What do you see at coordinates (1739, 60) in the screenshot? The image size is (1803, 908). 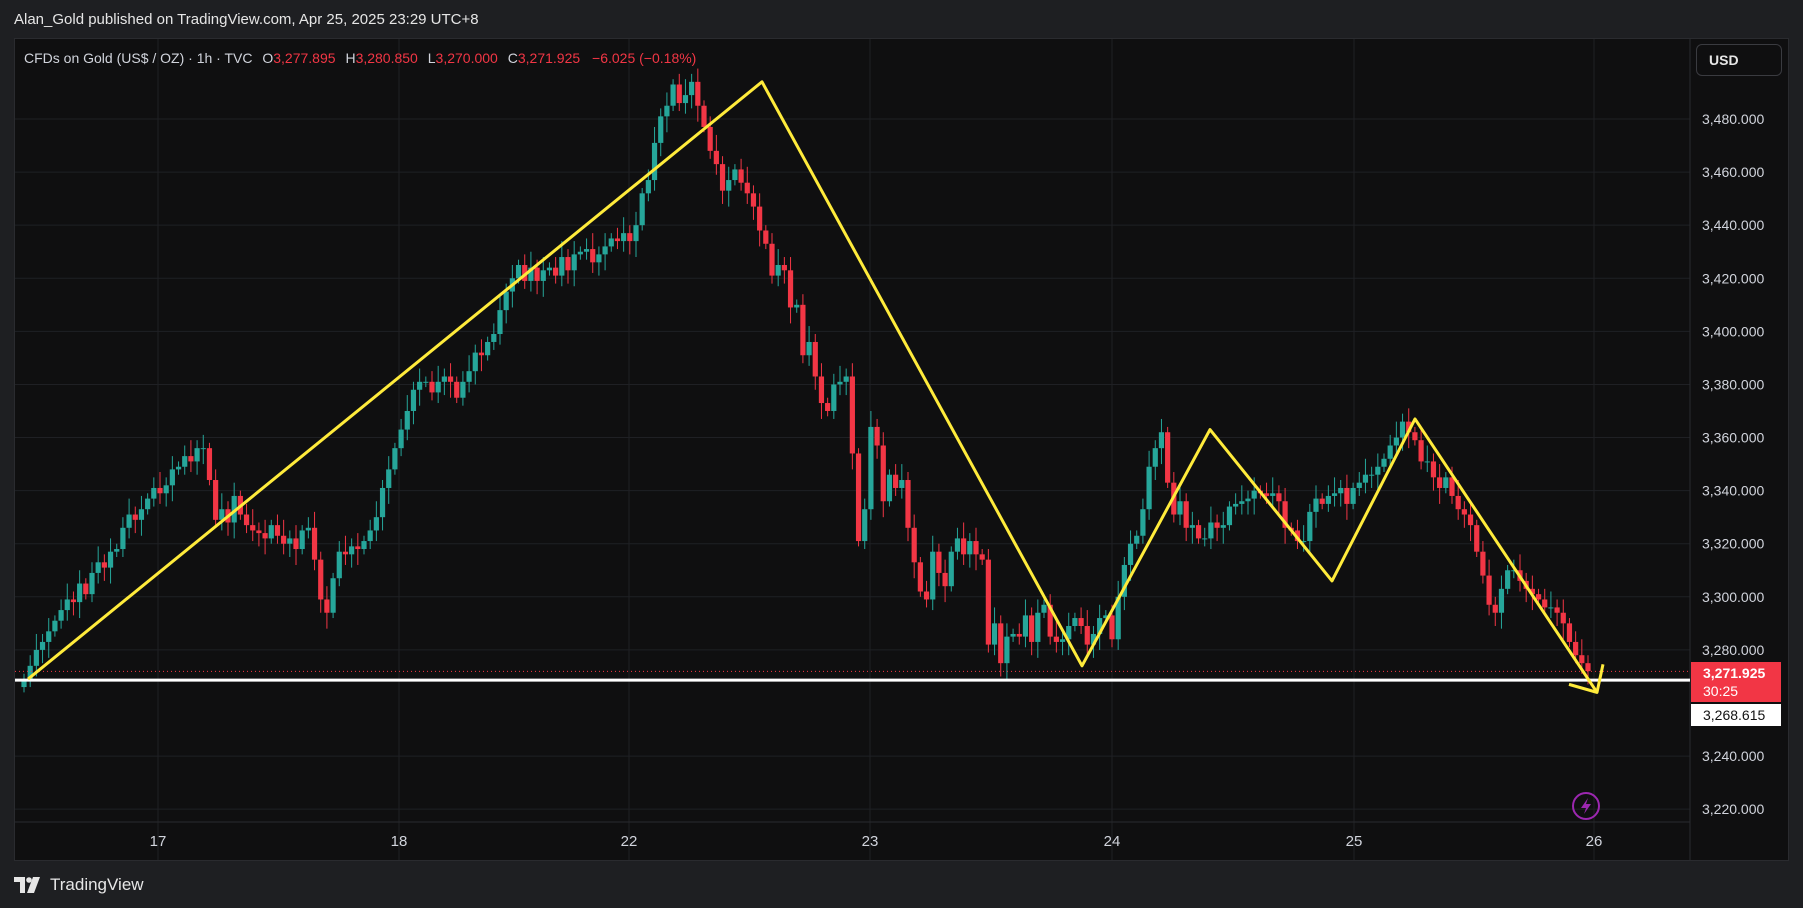 I see `currency-button: USD` at bounding box center [1739, 60].